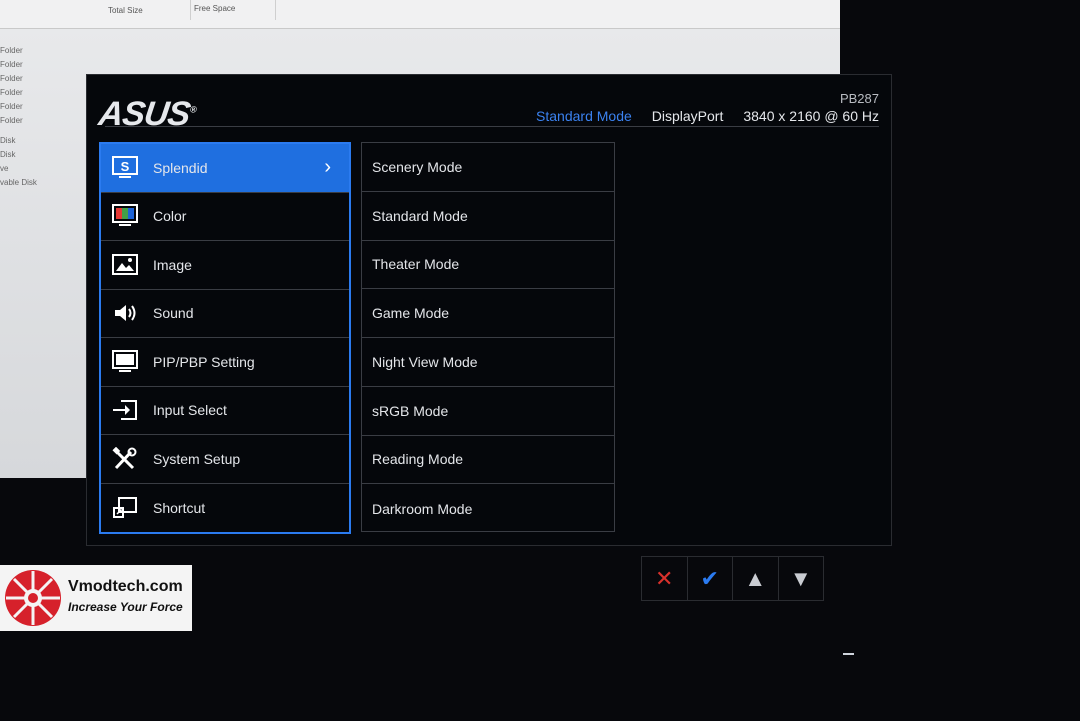  What do you see at coordinates (125, 216) in the screenshot?
I see `color-icon` at bounding box center [125, 216].